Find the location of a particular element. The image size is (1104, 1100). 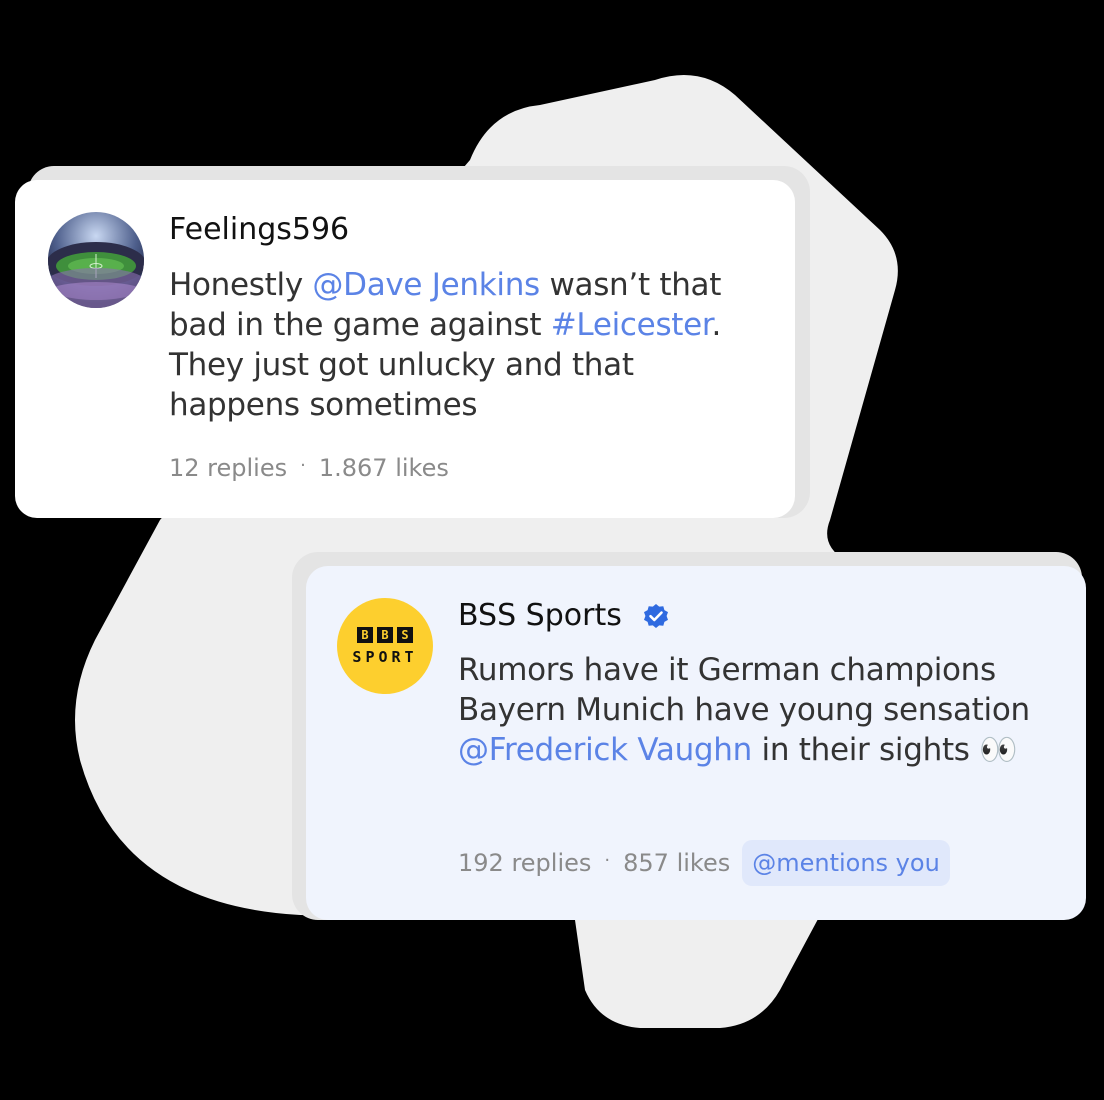

post-meta: 192 replies · 857 likes @mentions you is located at coordinates (704, 863).